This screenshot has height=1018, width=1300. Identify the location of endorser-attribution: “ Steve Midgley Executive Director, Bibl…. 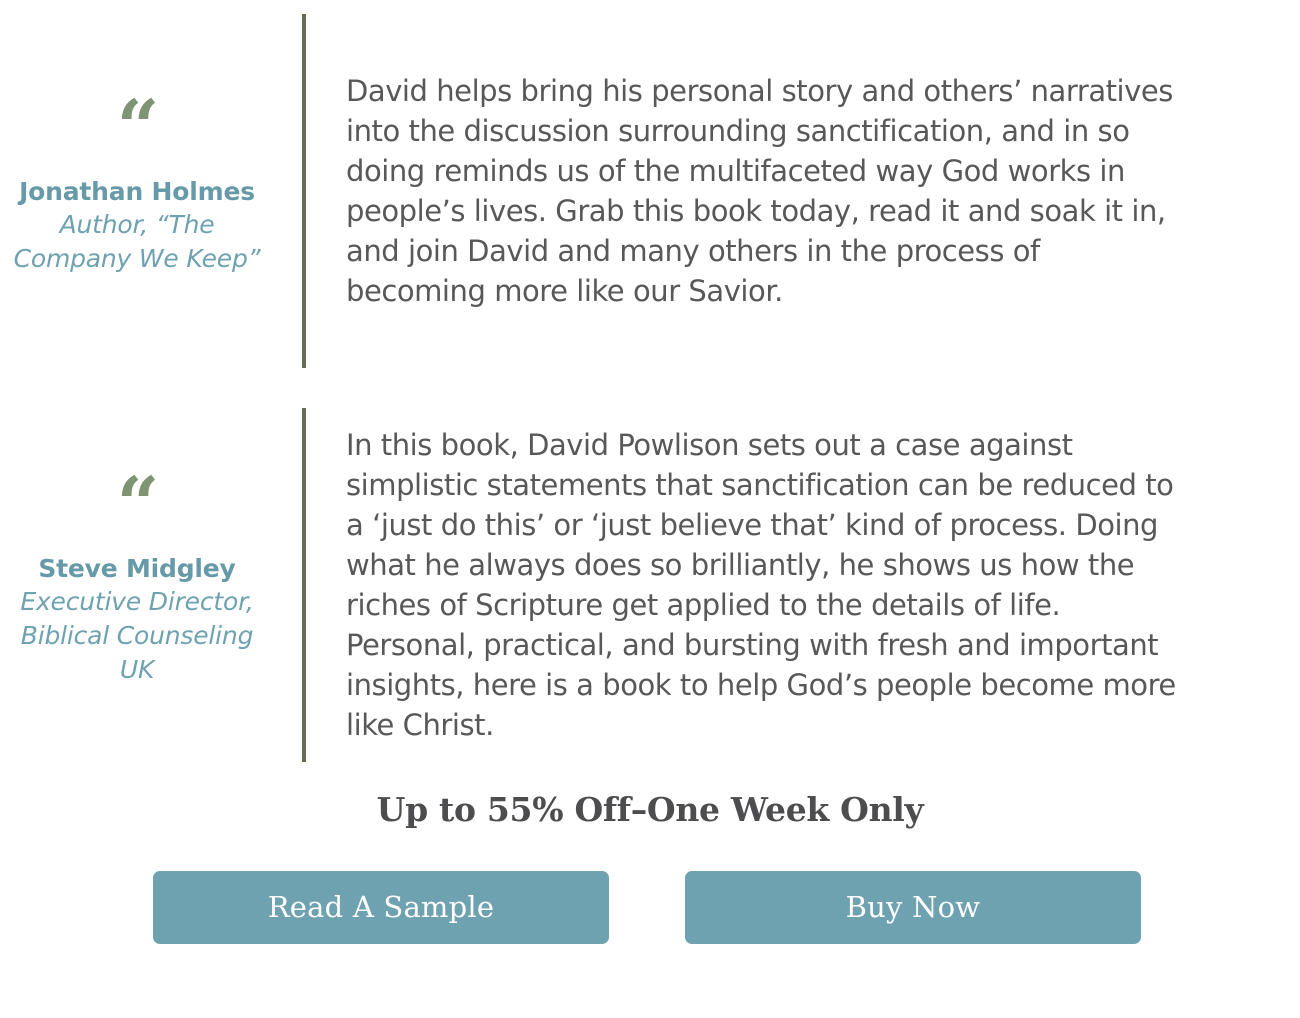
(151, 585).